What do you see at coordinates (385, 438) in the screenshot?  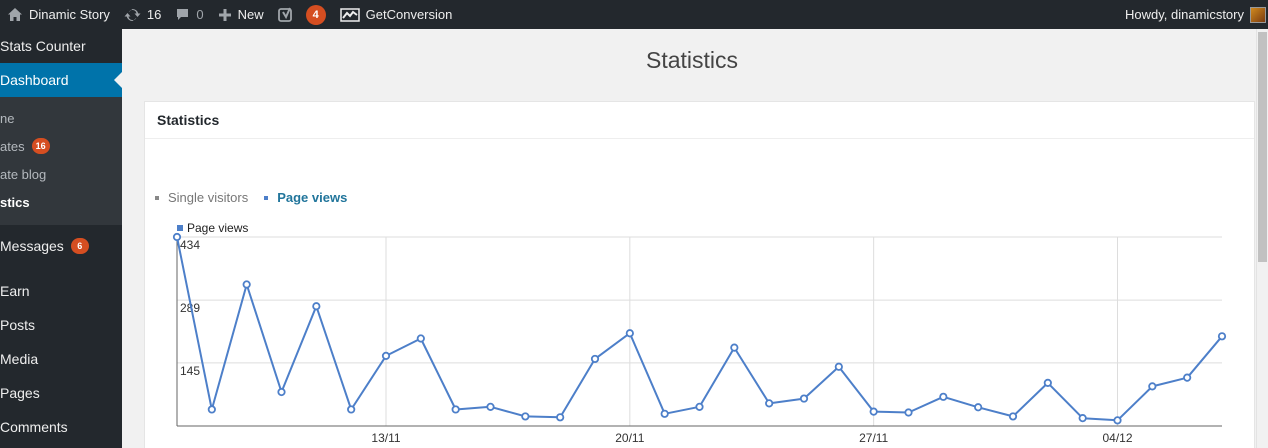 I see `x-tick-label: 13/11` at bounding box center [385, 438].